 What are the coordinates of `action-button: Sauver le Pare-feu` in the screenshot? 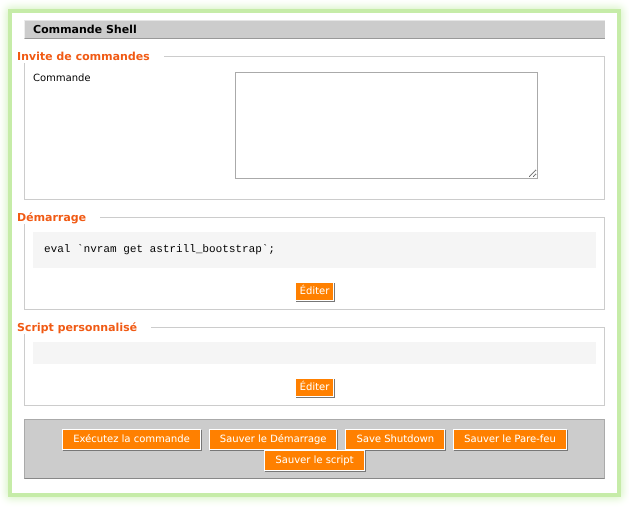 It's located at (510, 439).